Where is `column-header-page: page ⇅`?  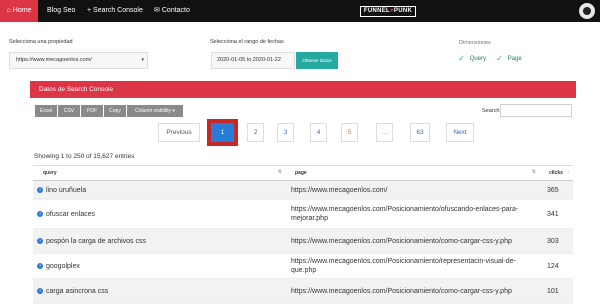
column-header-page: page ⇅ is located at coordinates (412, 173).